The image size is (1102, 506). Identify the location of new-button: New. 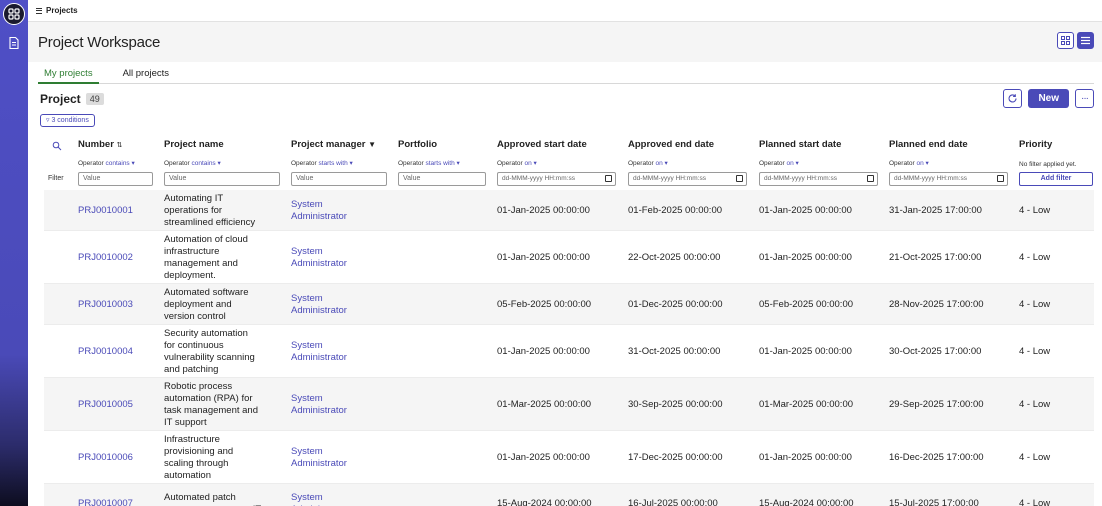
(1048, 98).